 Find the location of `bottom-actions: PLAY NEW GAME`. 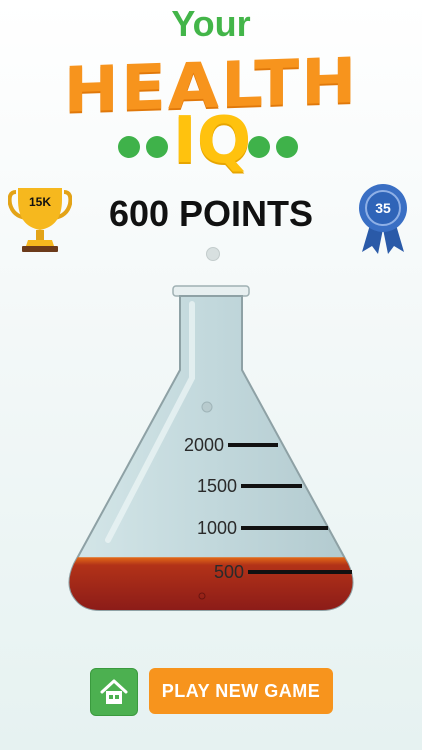

bottom-actions: PLAY NEW GAME is located at coordinates (211, 693).